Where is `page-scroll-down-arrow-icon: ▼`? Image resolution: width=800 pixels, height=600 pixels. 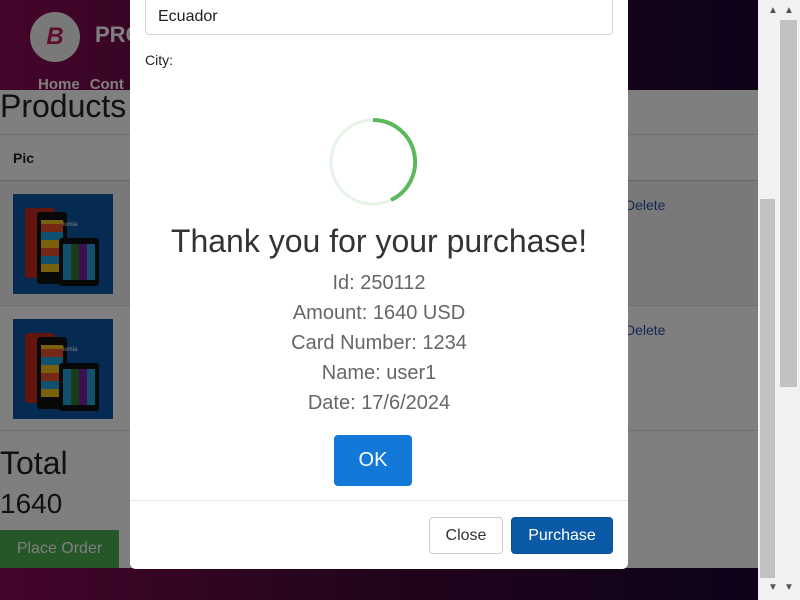 page-scroll-down-arrow-icon: ▼ is located at coordinates (789, 587).